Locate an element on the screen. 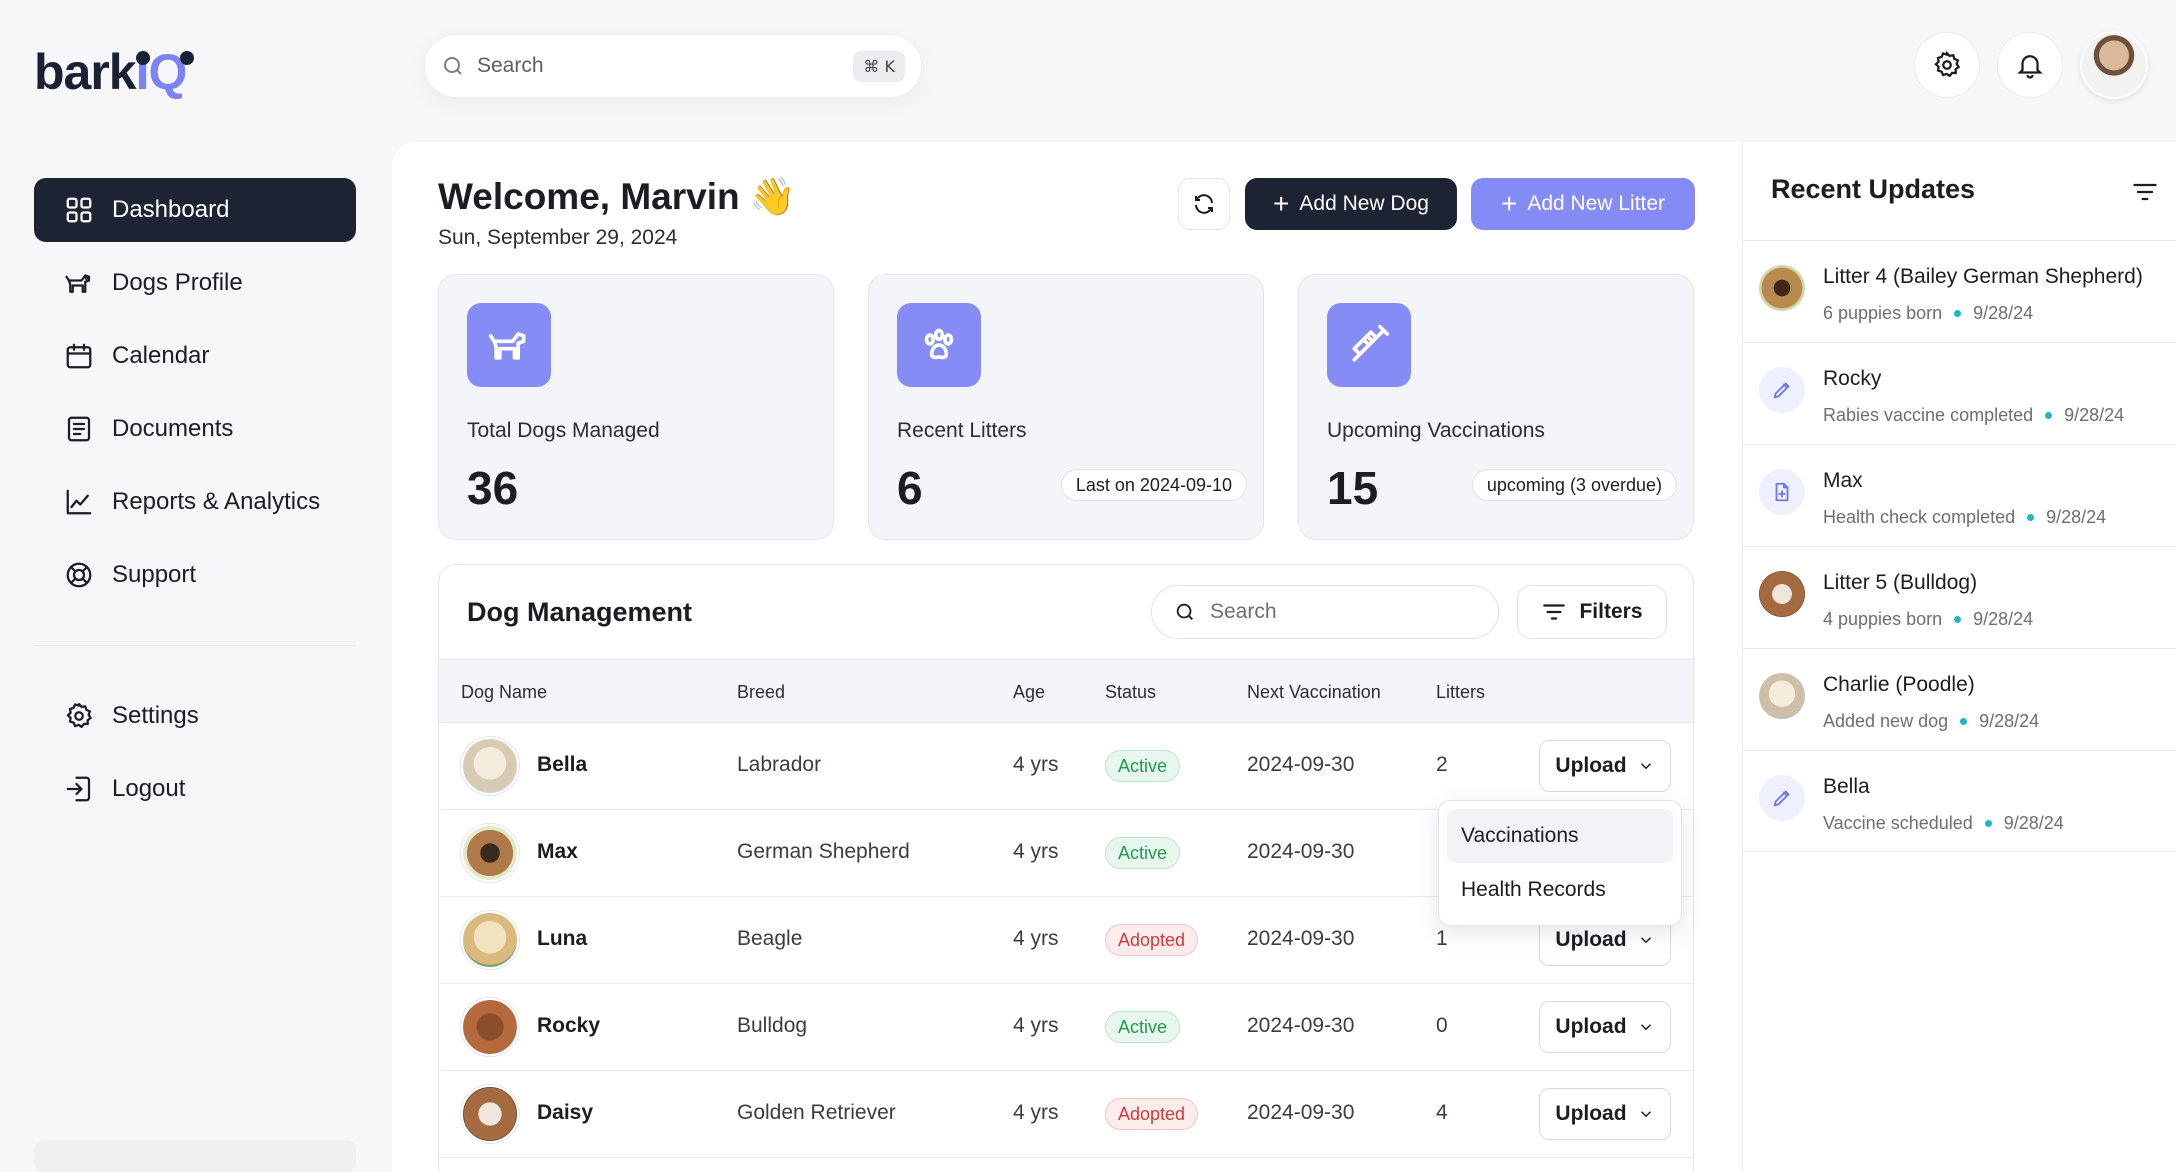  dog-icon is located at coordinates (78, 283).